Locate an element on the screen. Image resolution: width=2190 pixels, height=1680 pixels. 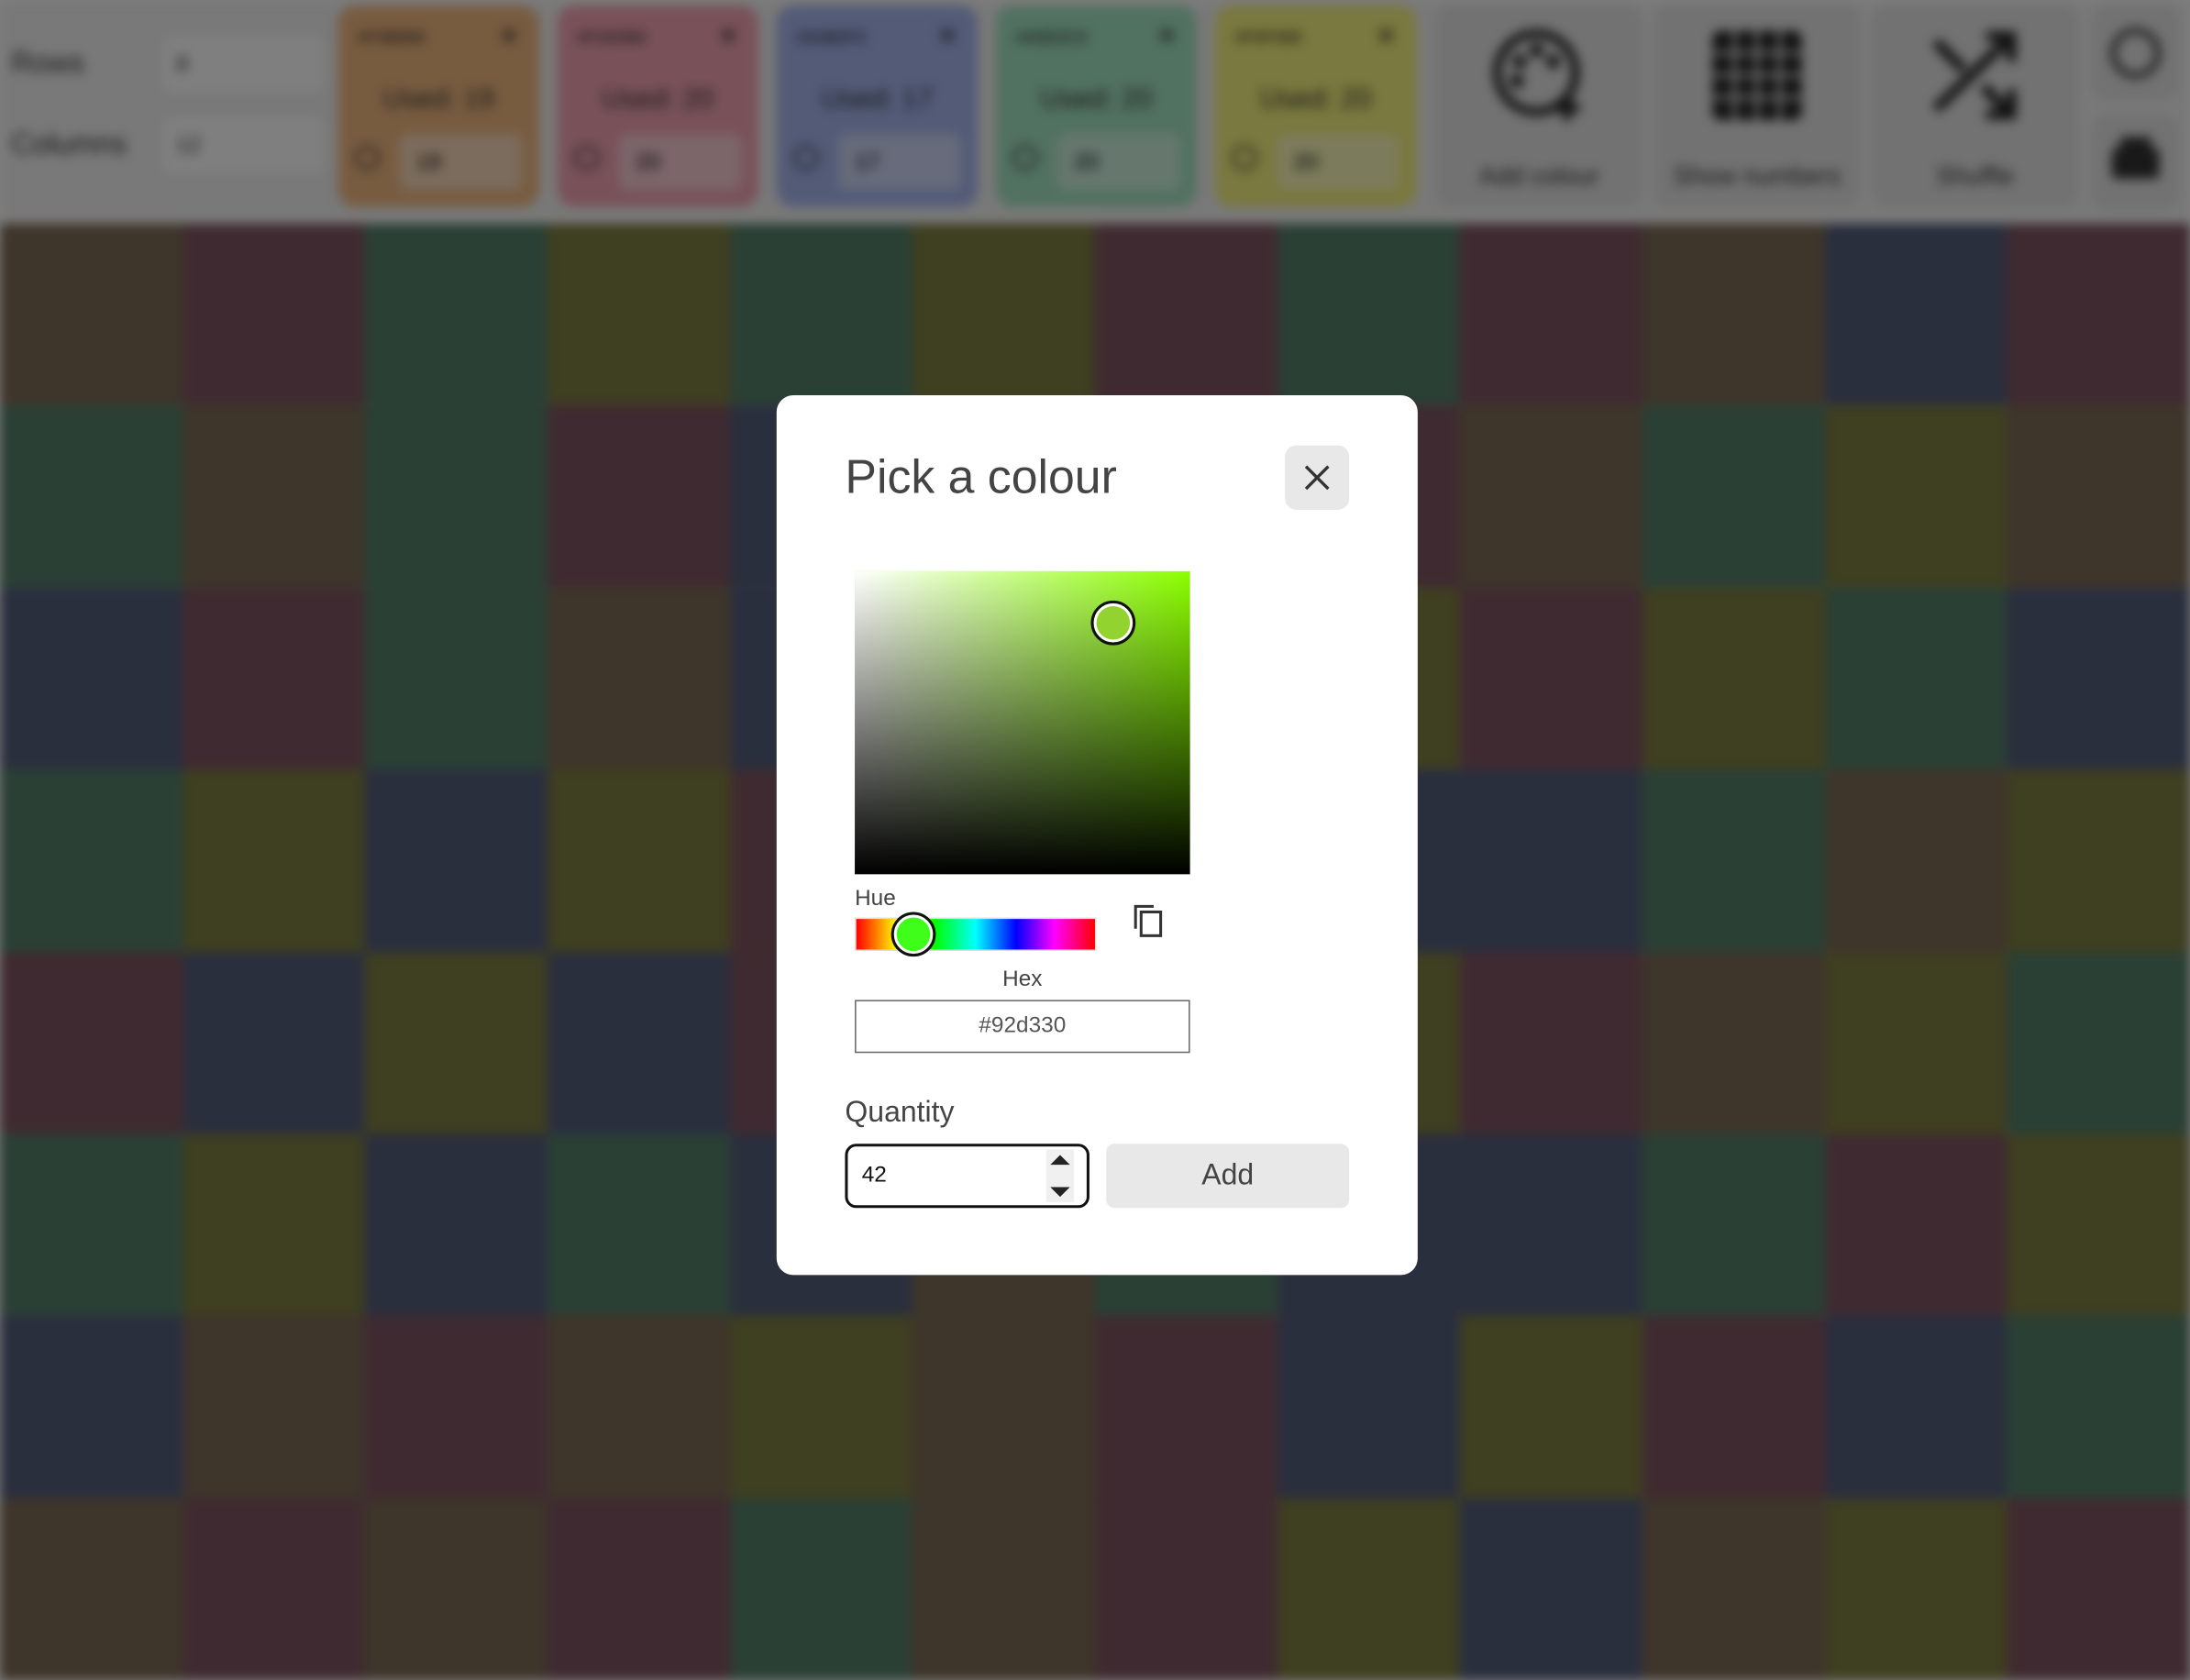
copy-hex-button is located at coordinates (1148, 920).